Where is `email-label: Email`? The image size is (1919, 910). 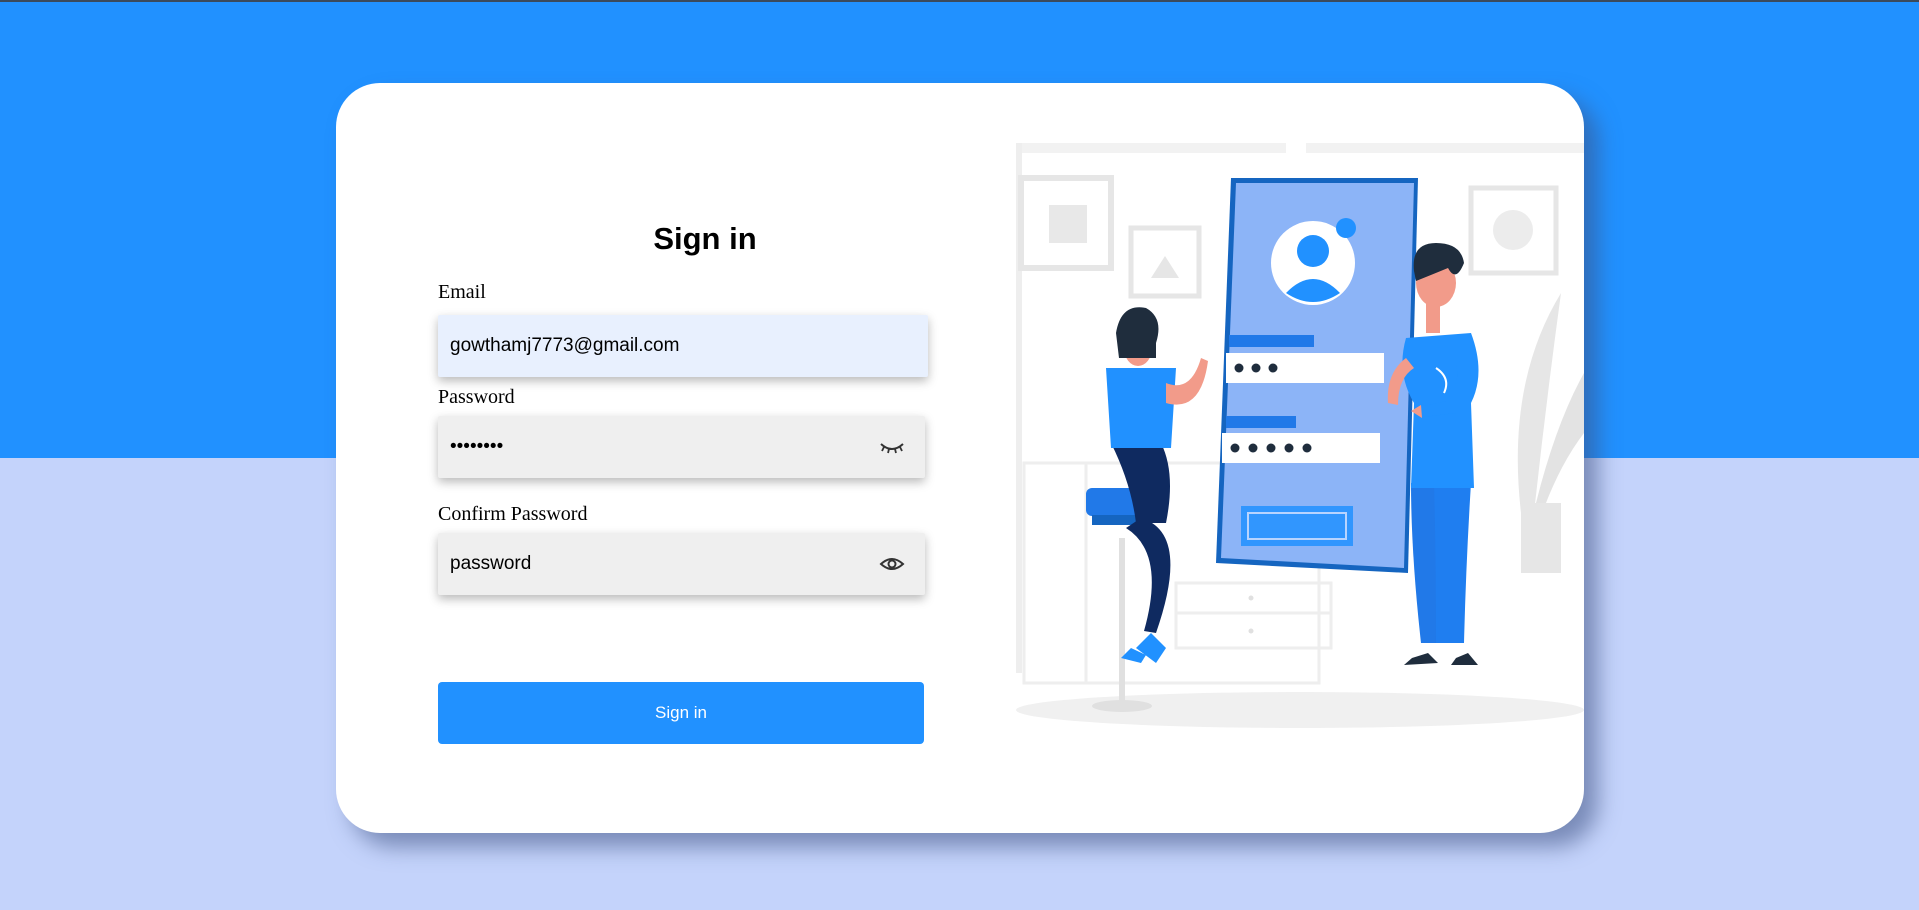
email-label: Email is located at coordinates (462, 292).